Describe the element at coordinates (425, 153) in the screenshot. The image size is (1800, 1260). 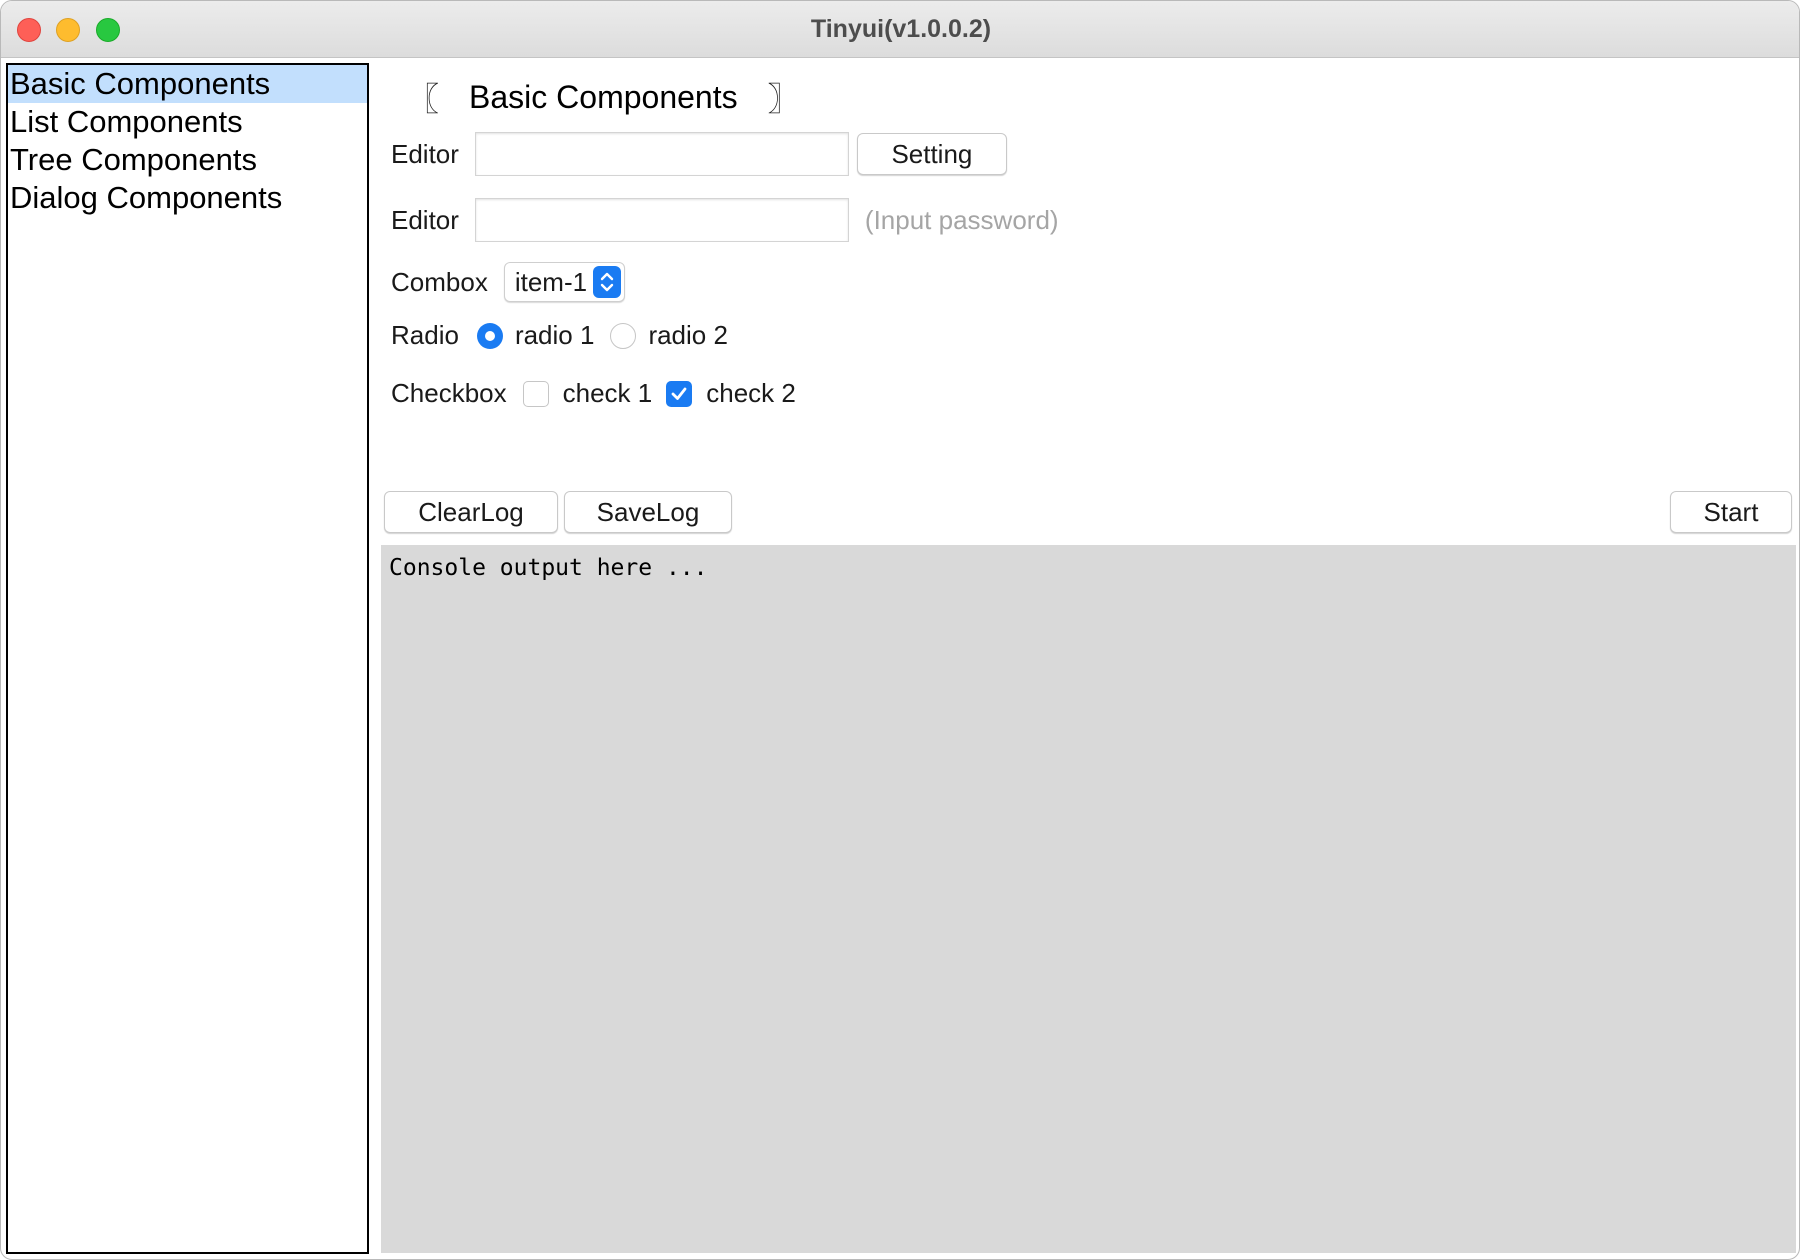
I see `editor-label: Editor` at that location.